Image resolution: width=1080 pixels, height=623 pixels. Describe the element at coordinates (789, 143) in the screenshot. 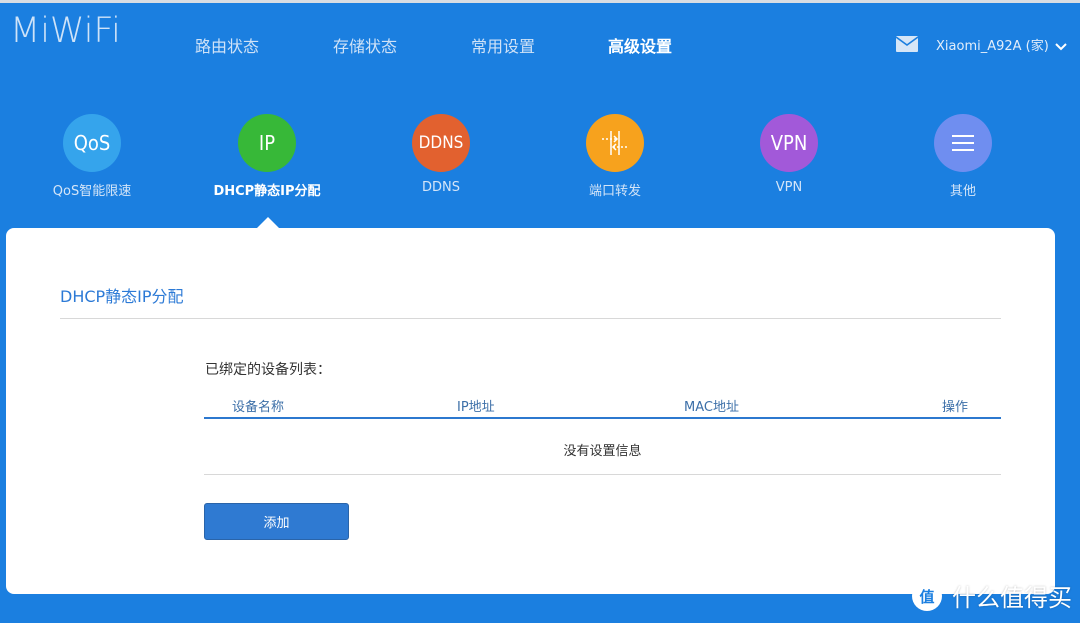

I see `vpn-icon: VPN` at that location.